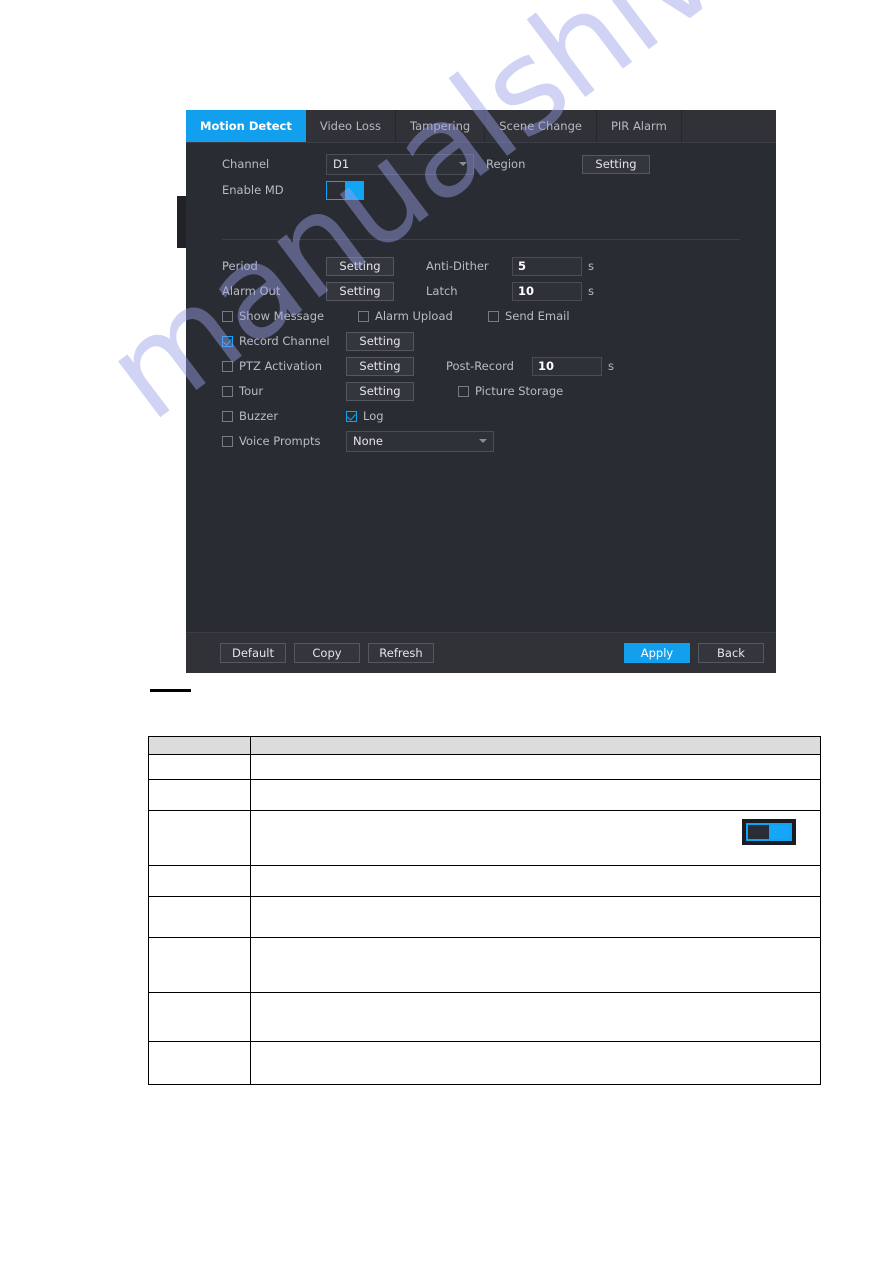 Image resolution: width=893 pixels, height=1263 pixels. Describe the element at coordinates (170, 690) in the screenshot. I see `caption-rule` at that location.